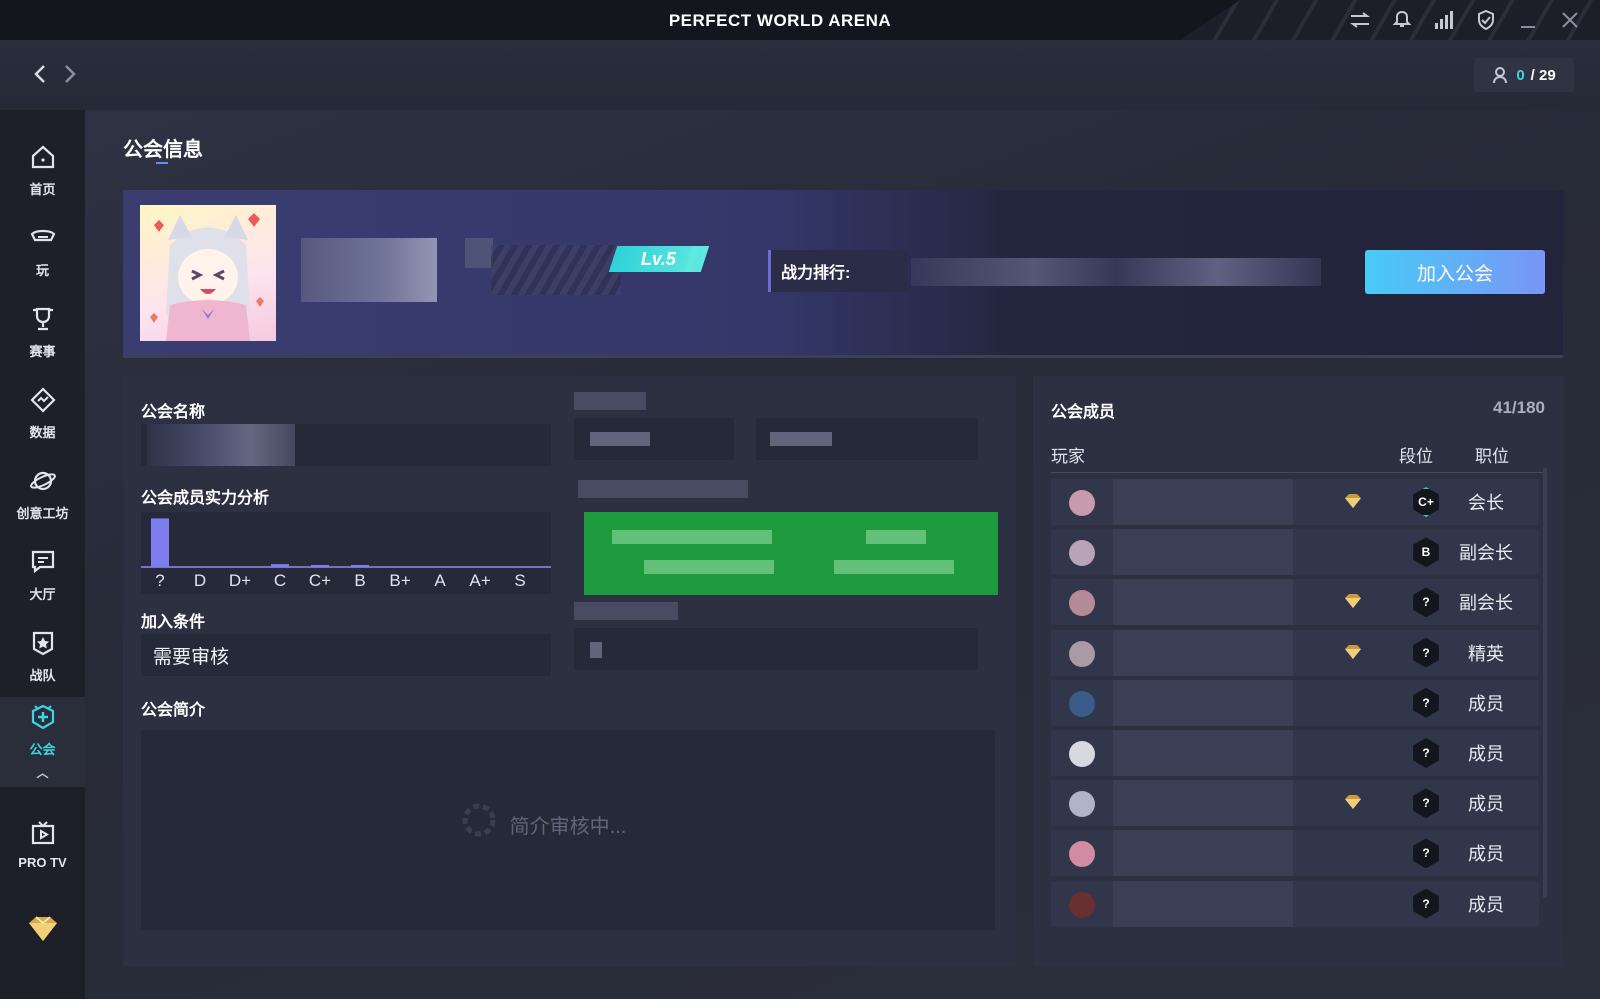 The height and width of the screenshot is (999, 1600). I want to click on workshop-icon, so click(42, 480).